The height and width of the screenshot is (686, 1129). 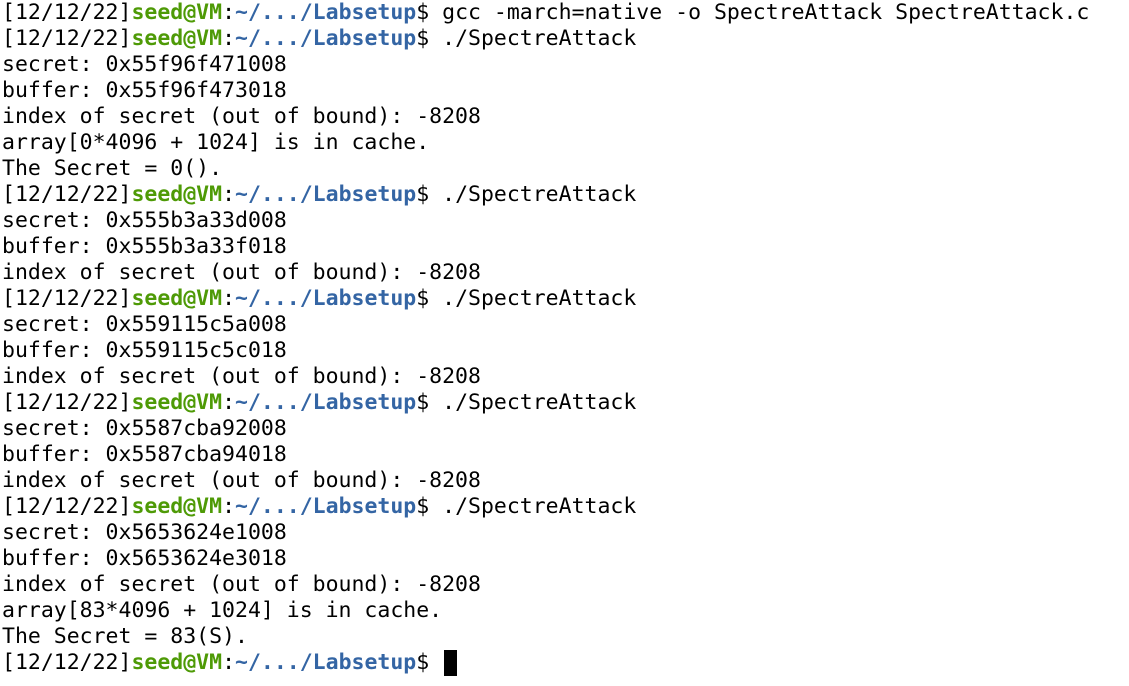 I want to click on output-line: secret: 0x5653624e1008, so click(x=565, y=533).